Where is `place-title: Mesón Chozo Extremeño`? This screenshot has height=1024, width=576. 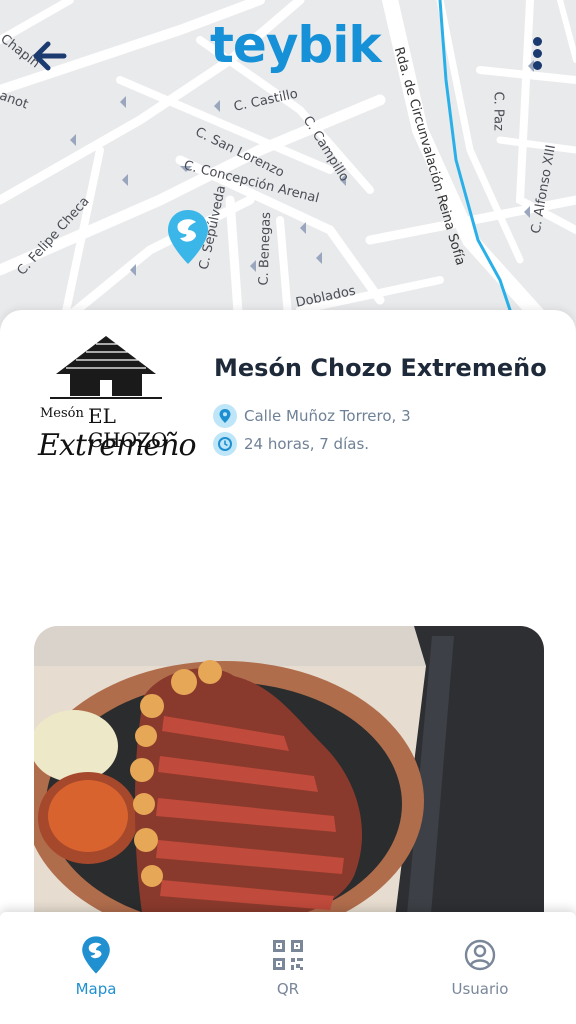 place-title: Mesón Chozo Extremeño is located at coordinates (380, 368).